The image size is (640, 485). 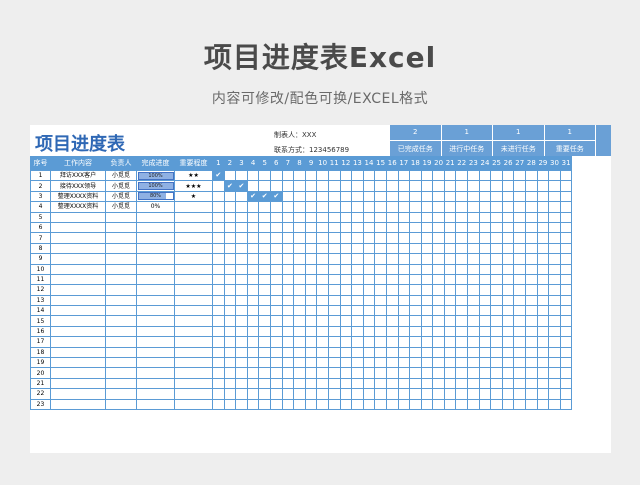 What do you see at coordinates (264, 196) in the screenshot?
I see `day-cell-checked: ✔` at bounding box center [264, 196].